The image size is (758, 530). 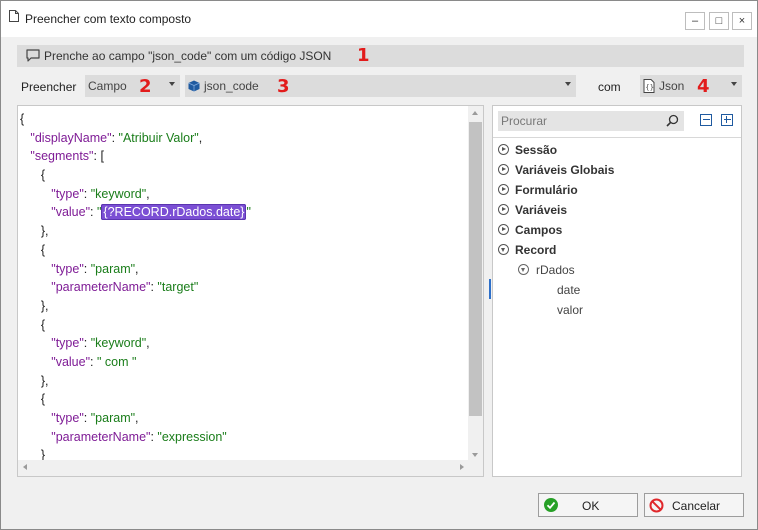 I want to click on json-file-icon: {}, so click(x=649, y=86).